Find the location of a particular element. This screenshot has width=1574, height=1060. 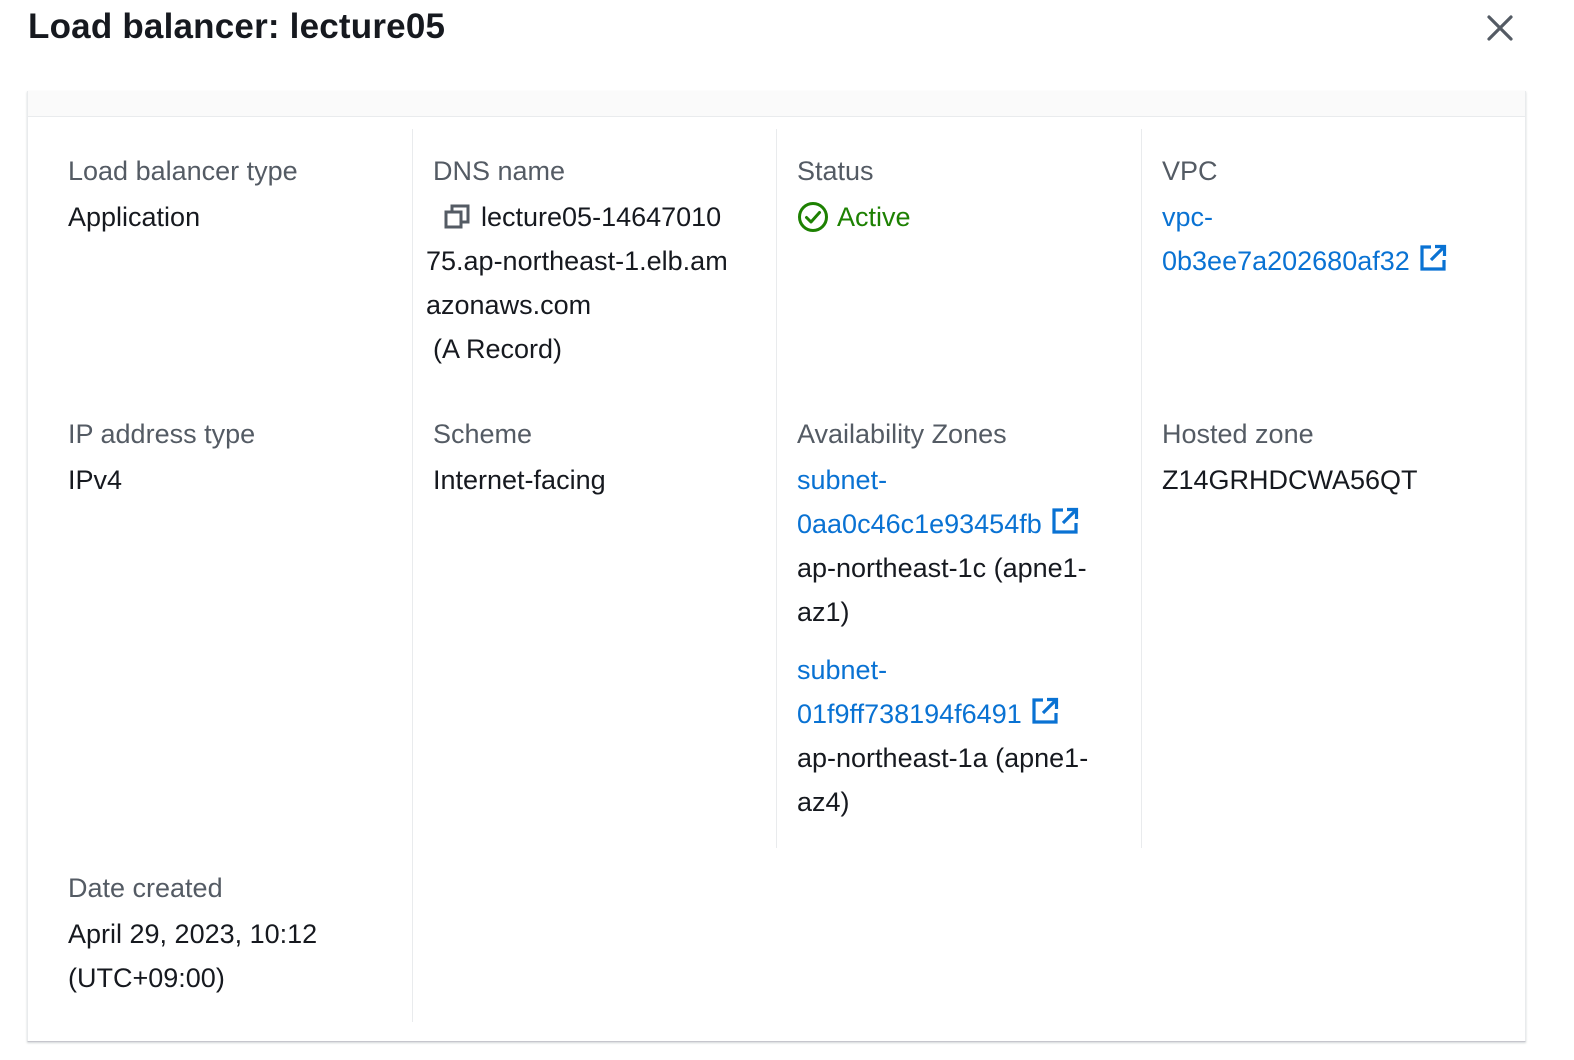

field-scheme: Scheme Internet-facing is located at coordinates (593, 458).